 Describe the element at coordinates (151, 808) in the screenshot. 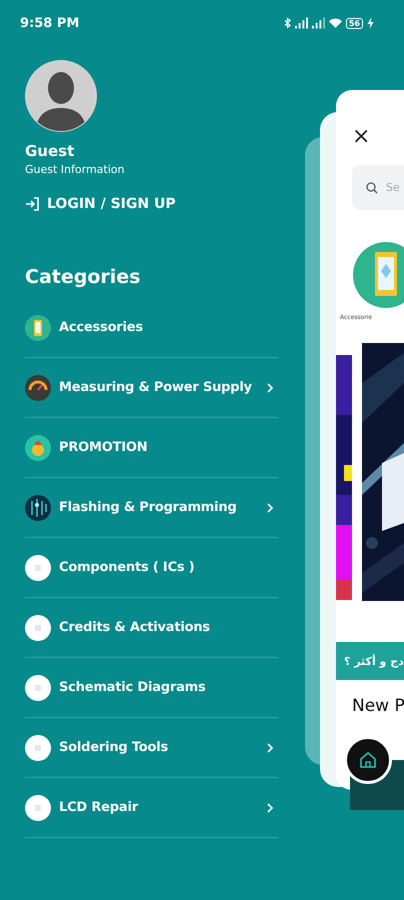

I see `category-item: LCD Repair` at that location.